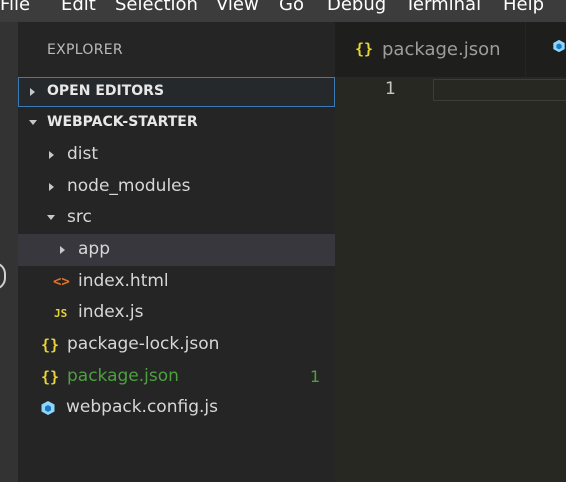  Describe the element at coordinates (441, 49) in the screenshot. I see `tab-label: package.json` at that location.